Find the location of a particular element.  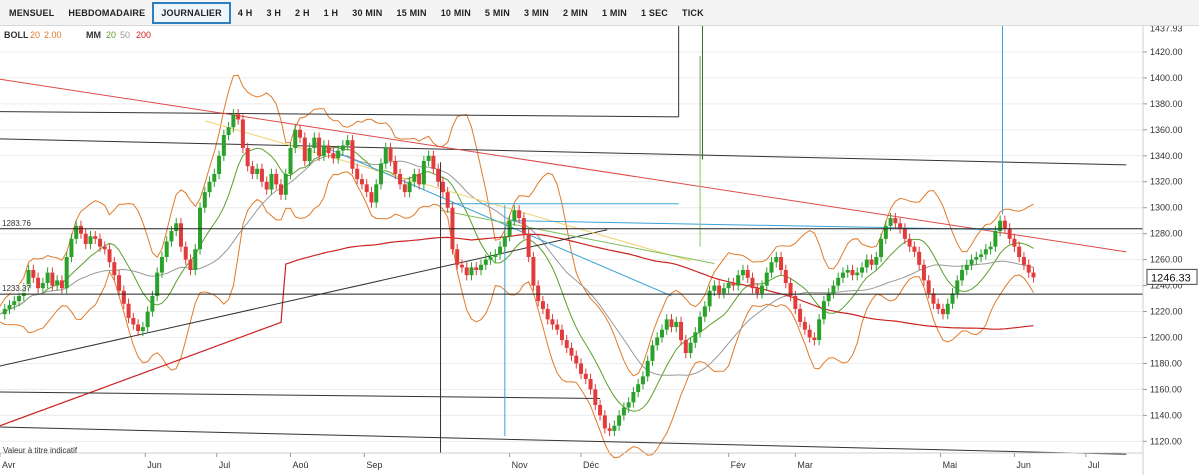

timeframe-tab-journalier: JOURNALIER is located at coordinates (191, 12).